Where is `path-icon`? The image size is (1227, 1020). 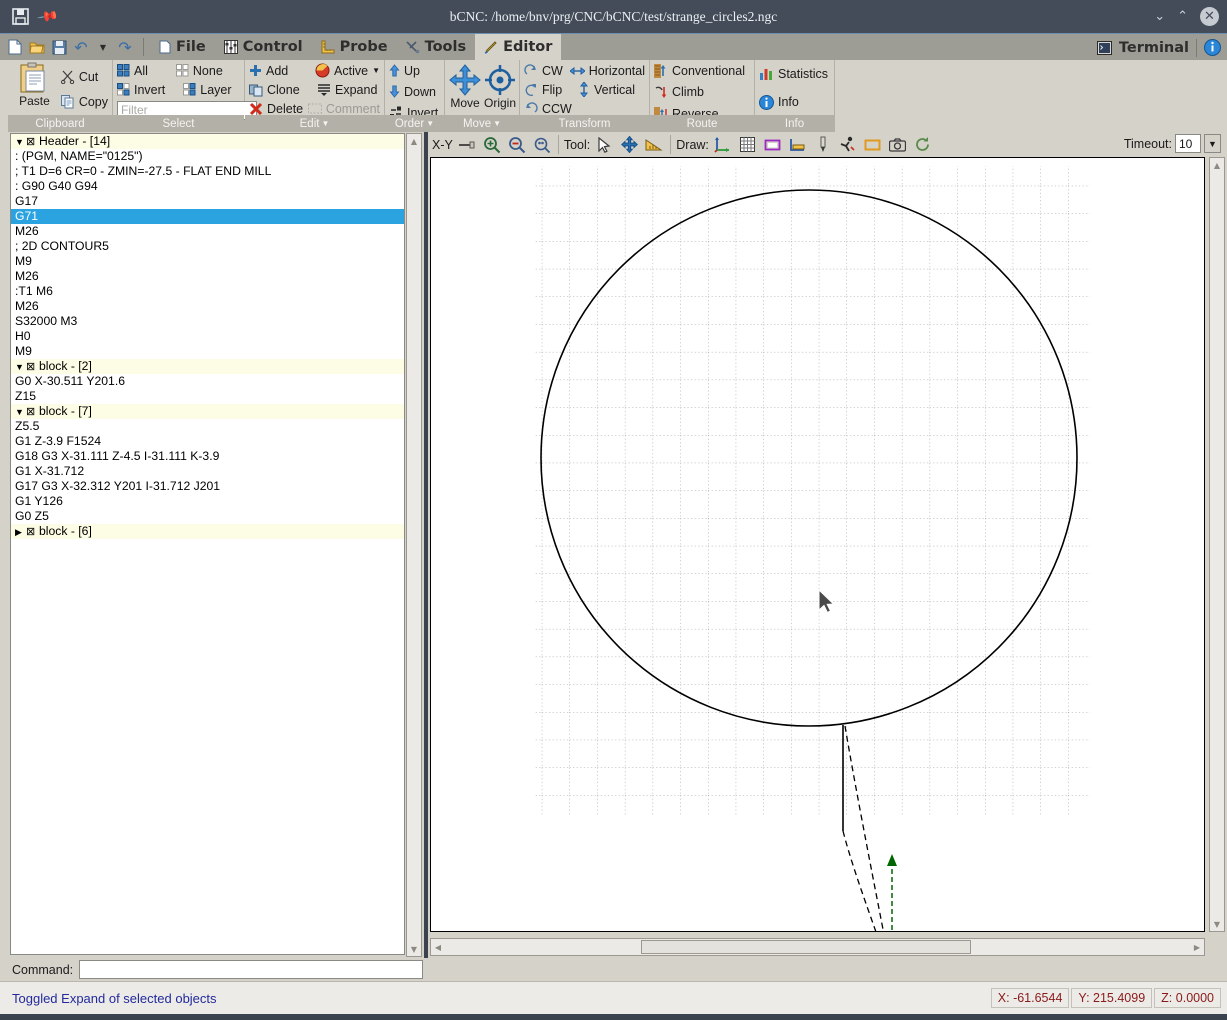
path-icon is located at coordinates (848, 144).